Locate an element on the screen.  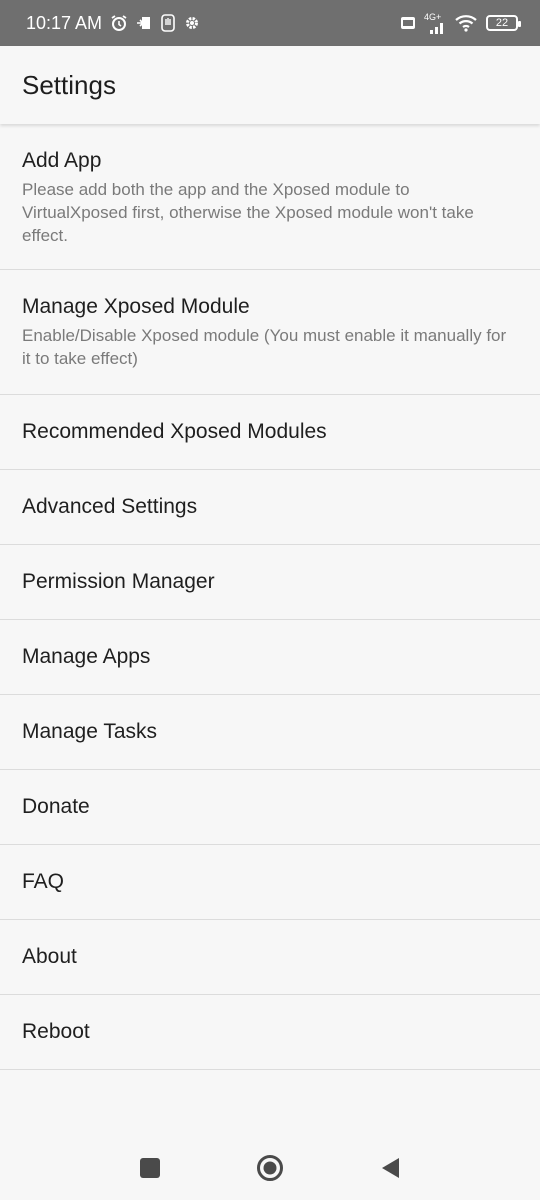
volte-icon is located at coordinates (408, 23).